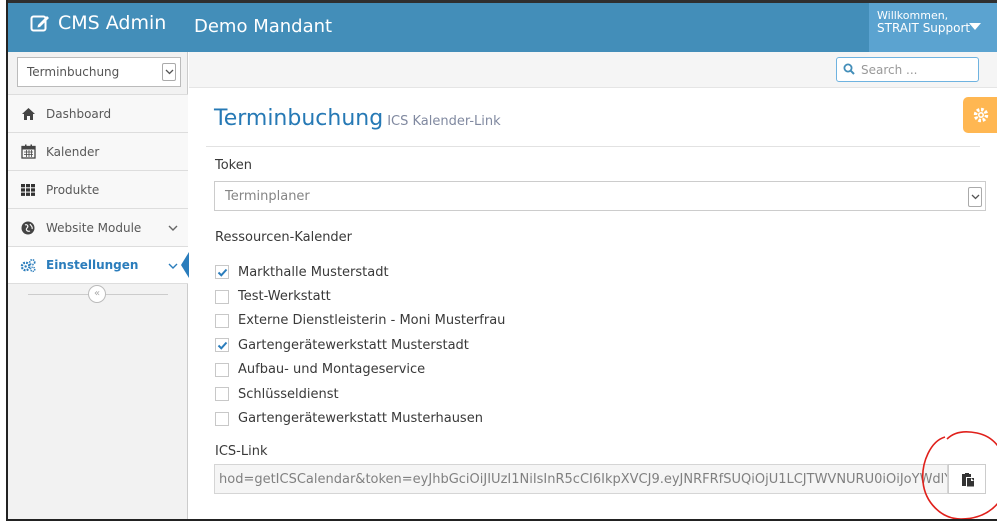  I want to click on resource-label: Aufbau- und Montageservice, so click(332, 370).